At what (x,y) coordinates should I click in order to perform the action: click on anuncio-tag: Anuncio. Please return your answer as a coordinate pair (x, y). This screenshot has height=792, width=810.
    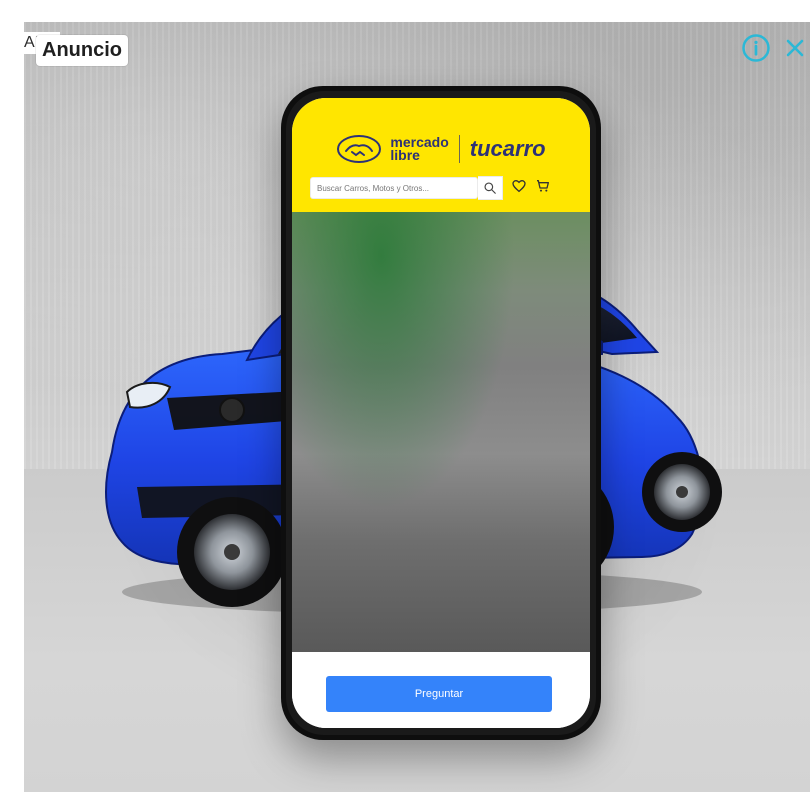
    Looking at the image, I should click on (82, 50).